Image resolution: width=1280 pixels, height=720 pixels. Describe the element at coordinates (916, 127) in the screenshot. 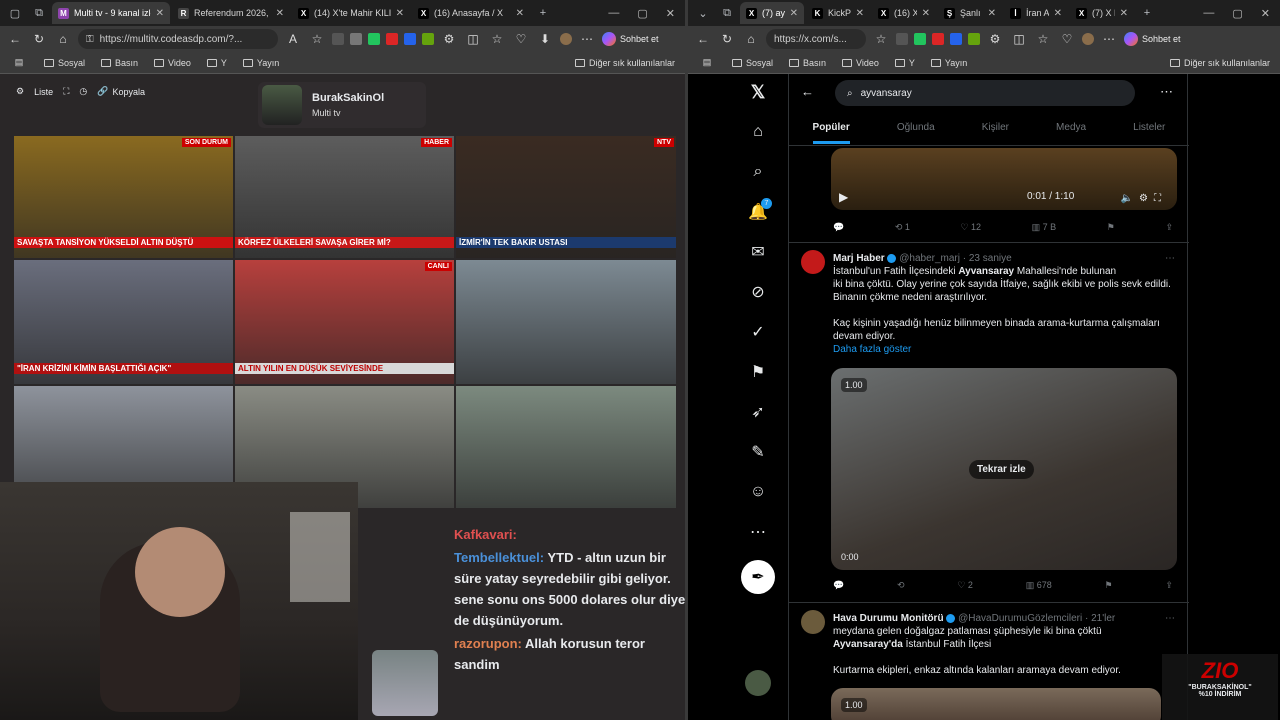

I see `search-tab: Oğlunda` at that location.